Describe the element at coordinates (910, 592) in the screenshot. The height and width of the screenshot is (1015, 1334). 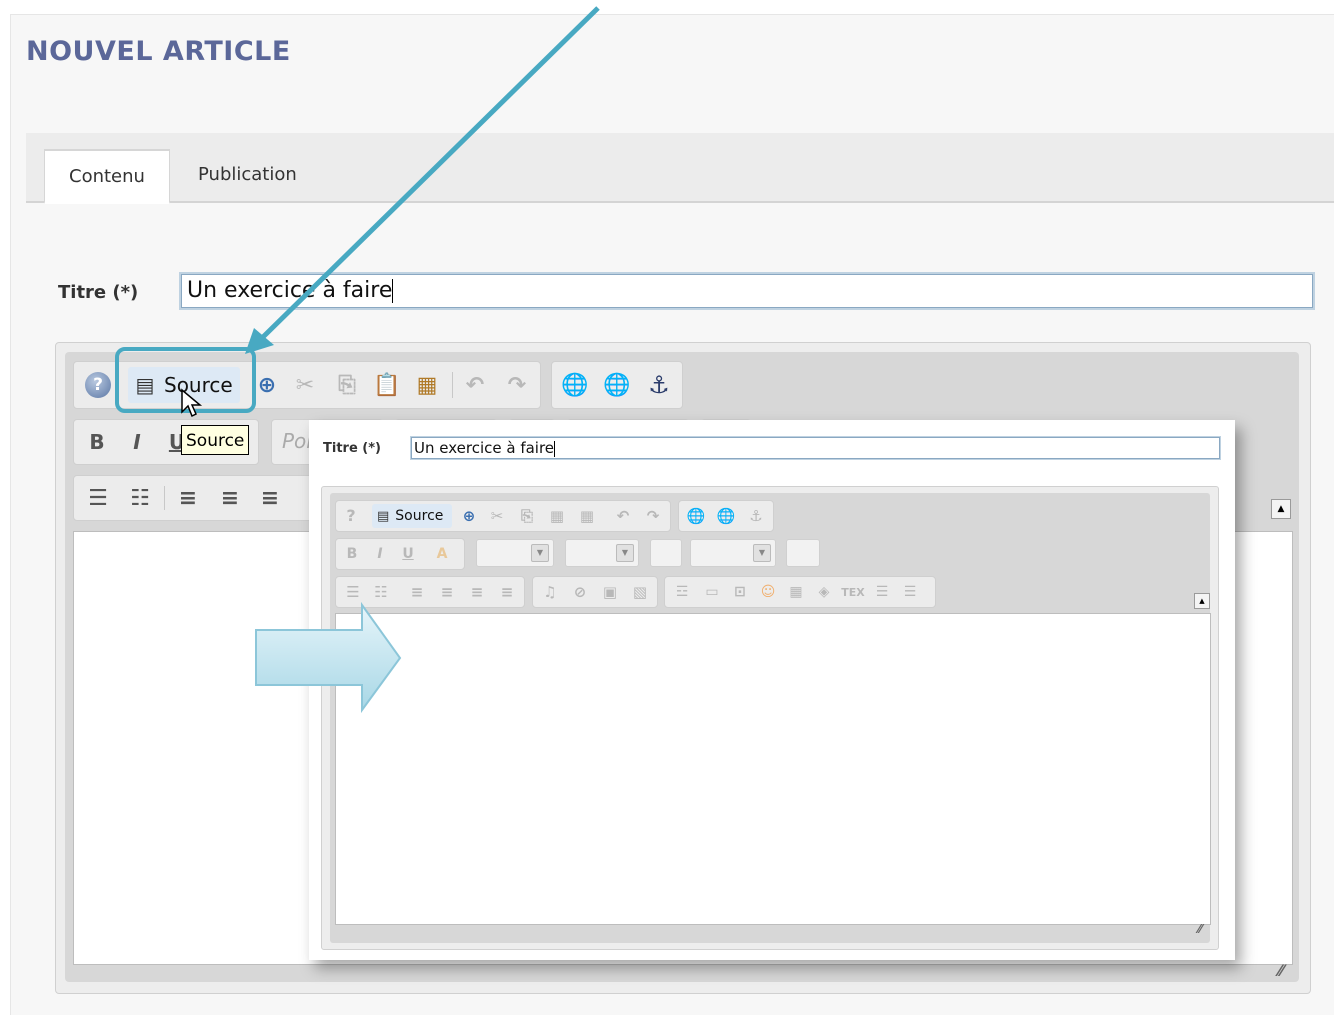
I see `inset-indent-button: ☰` at that location.